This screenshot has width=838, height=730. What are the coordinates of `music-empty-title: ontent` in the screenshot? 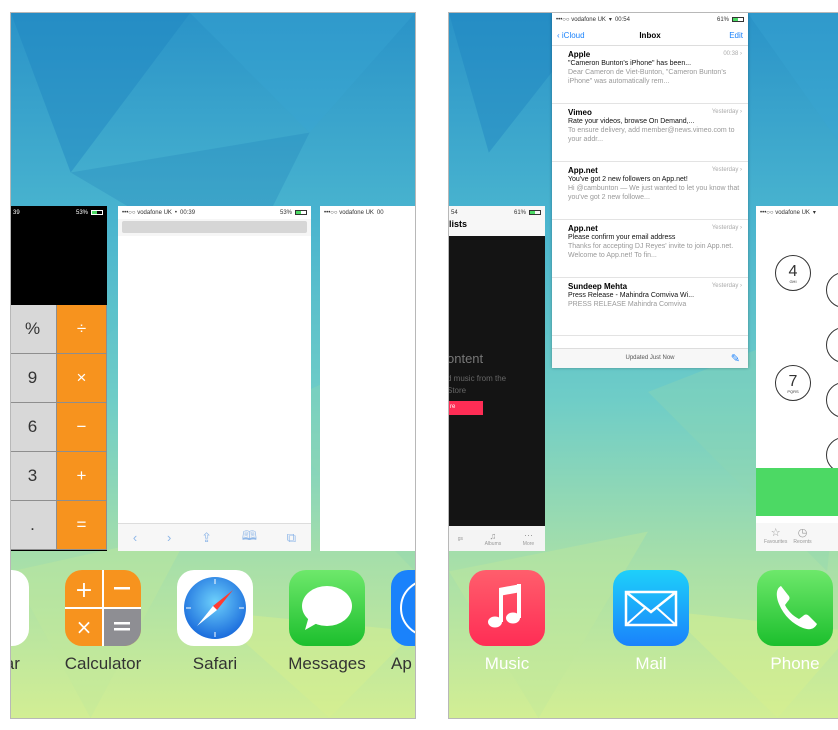 It's located at (466, 358).